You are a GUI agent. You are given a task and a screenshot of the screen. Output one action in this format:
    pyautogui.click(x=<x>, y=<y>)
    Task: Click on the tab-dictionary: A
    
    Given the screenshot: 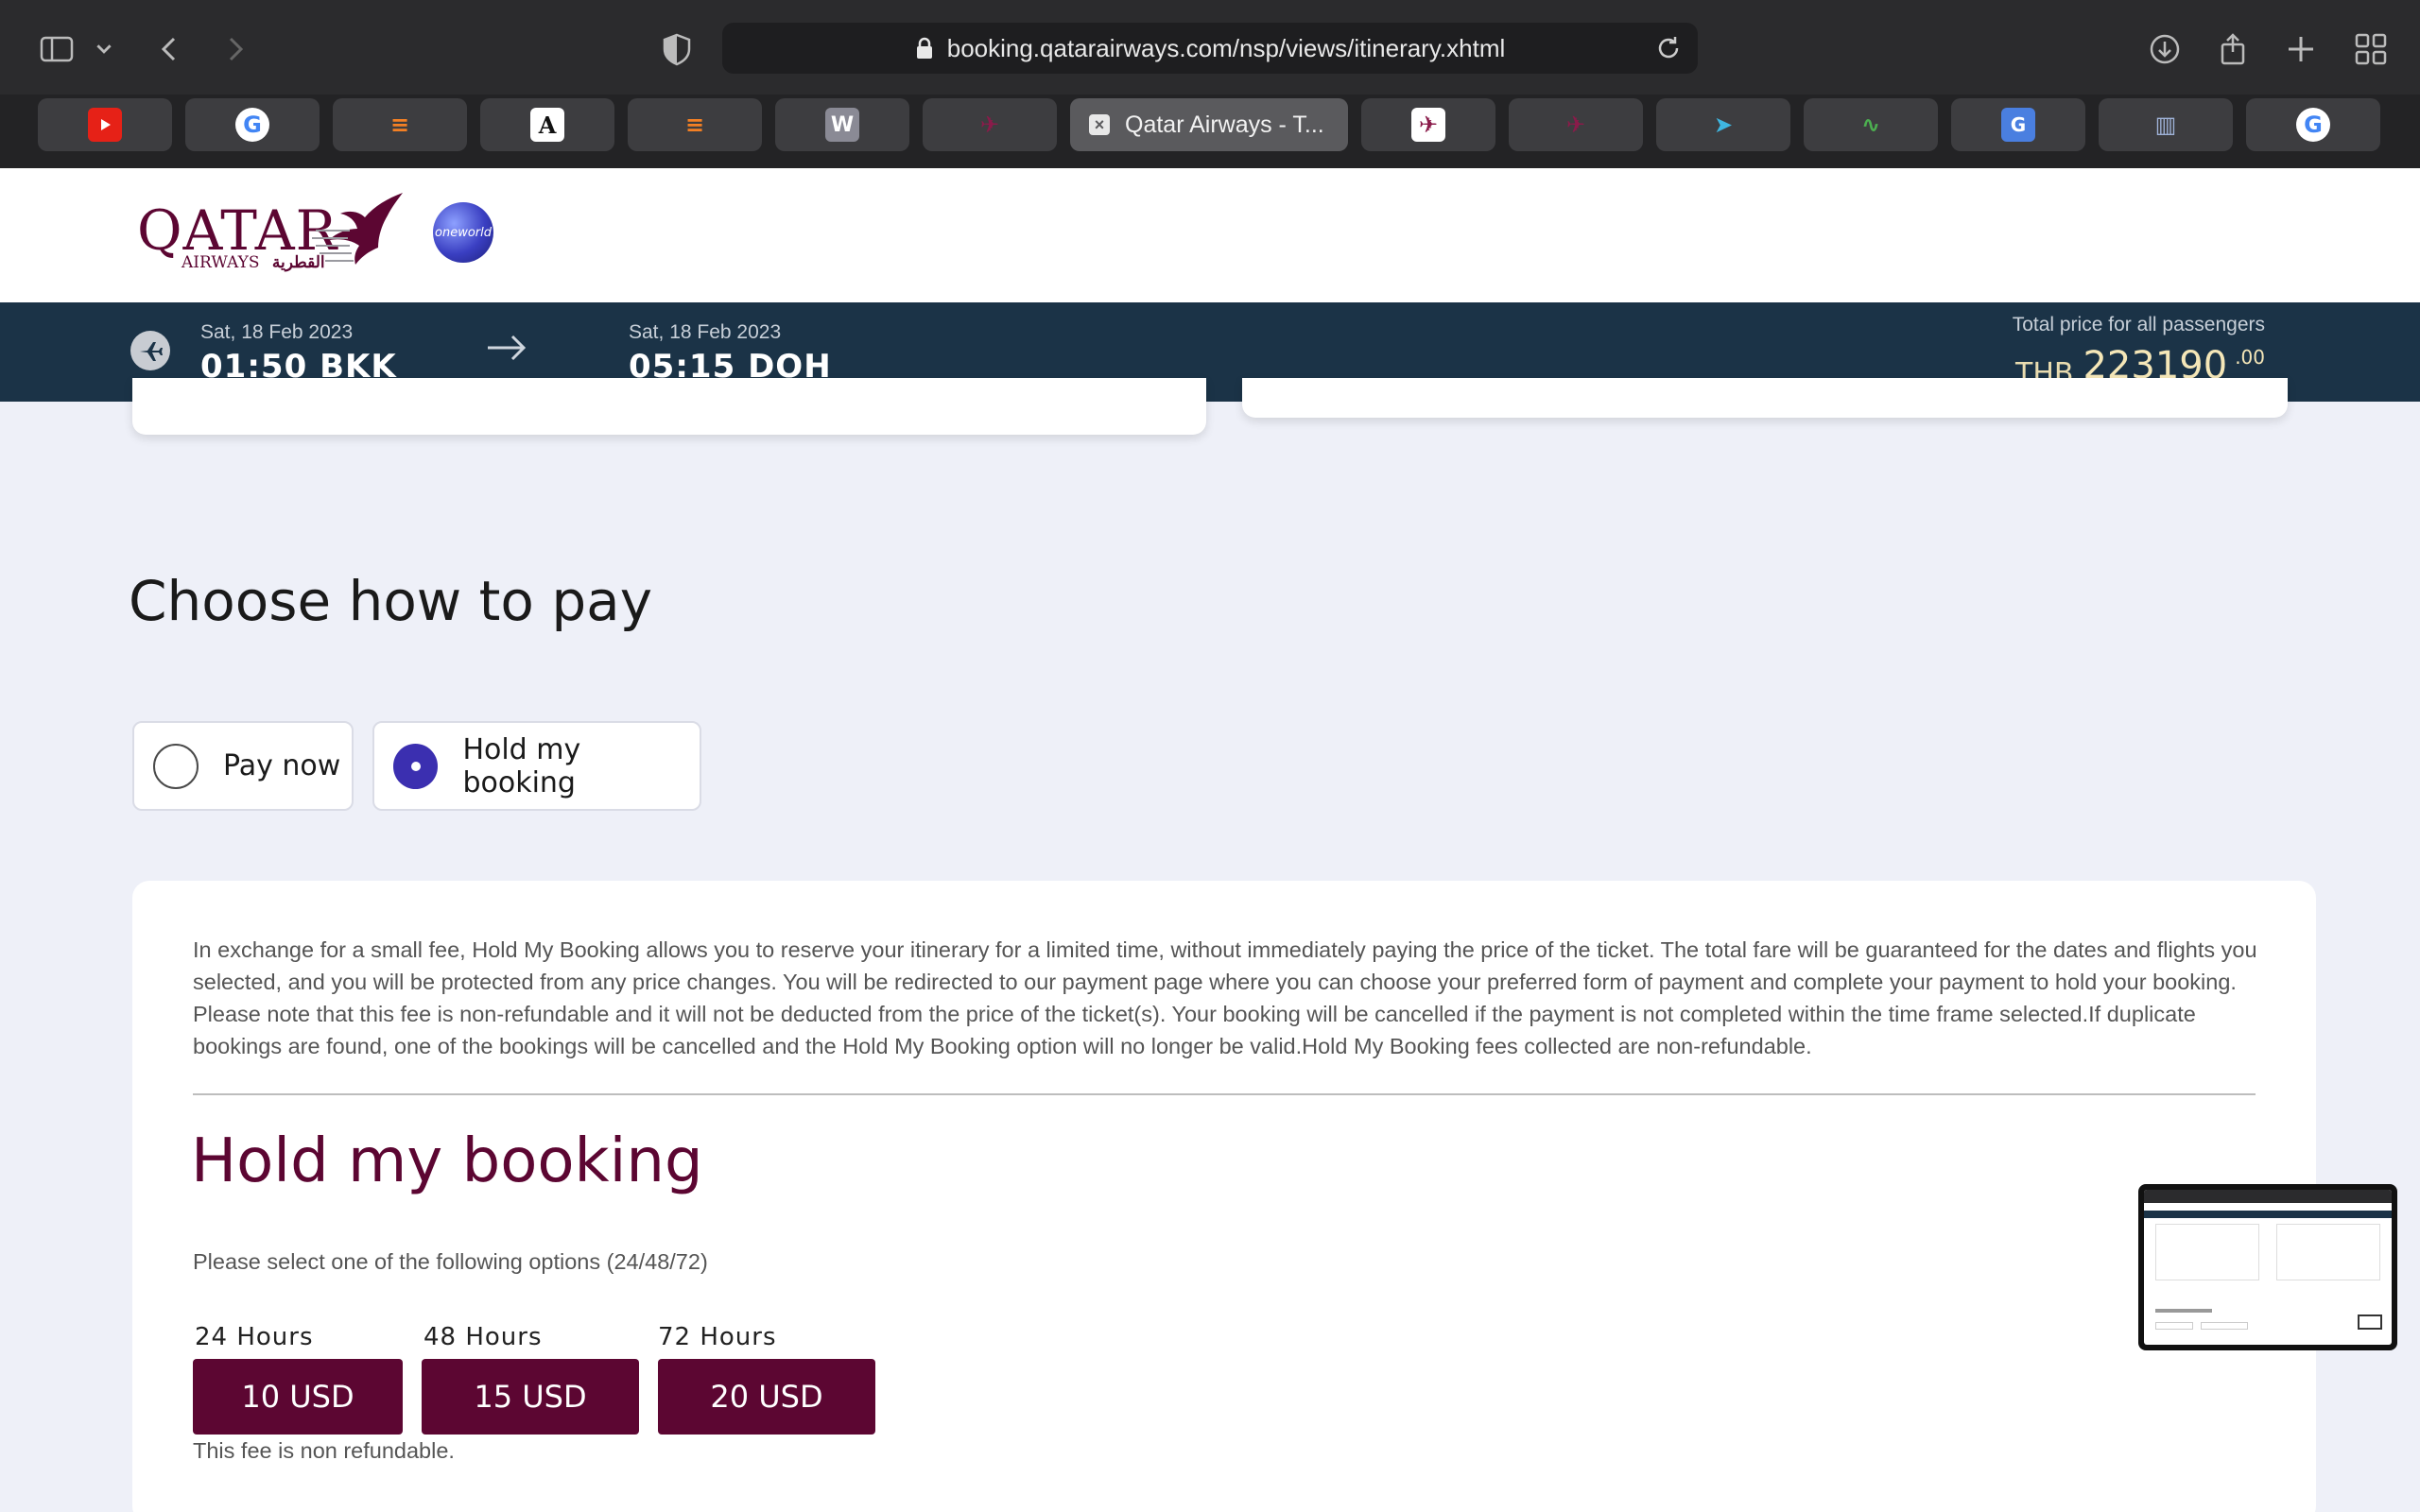 What is the action you would take?
    pyautogui.click(x=547, y=124)
    